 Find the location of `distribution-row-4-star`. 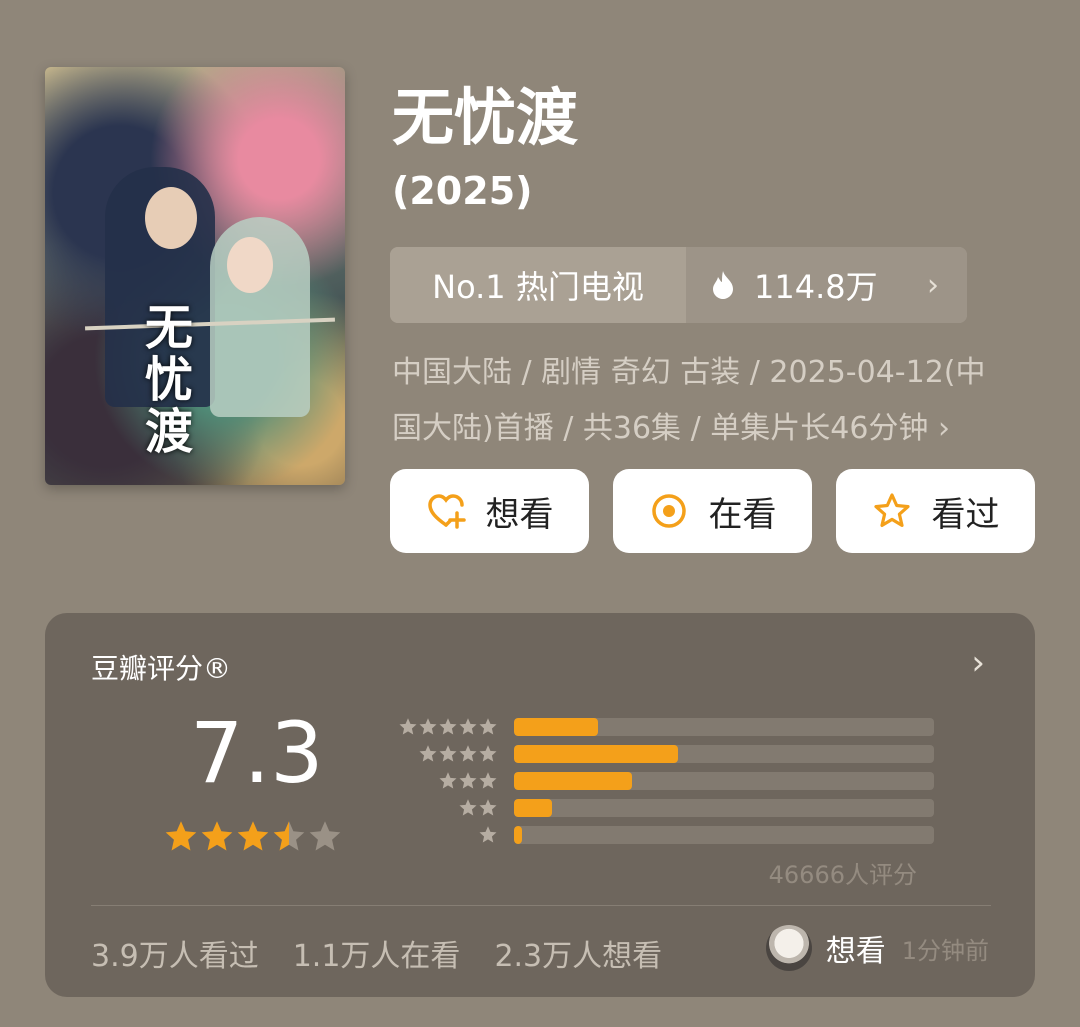

distribution-row-4-star is located at coordinates (656, 753).